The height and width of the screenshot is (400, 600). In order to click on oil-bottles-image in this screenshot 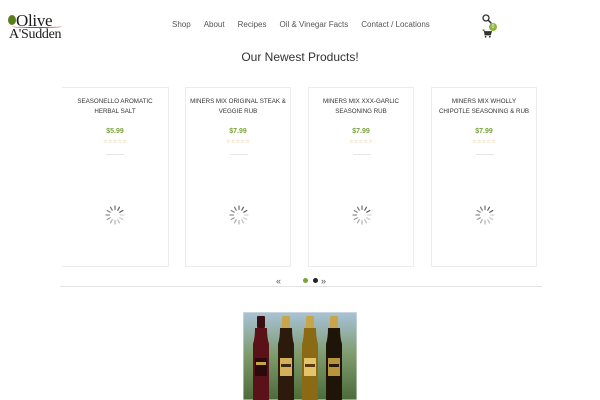, I will do `click(300, 356)`.